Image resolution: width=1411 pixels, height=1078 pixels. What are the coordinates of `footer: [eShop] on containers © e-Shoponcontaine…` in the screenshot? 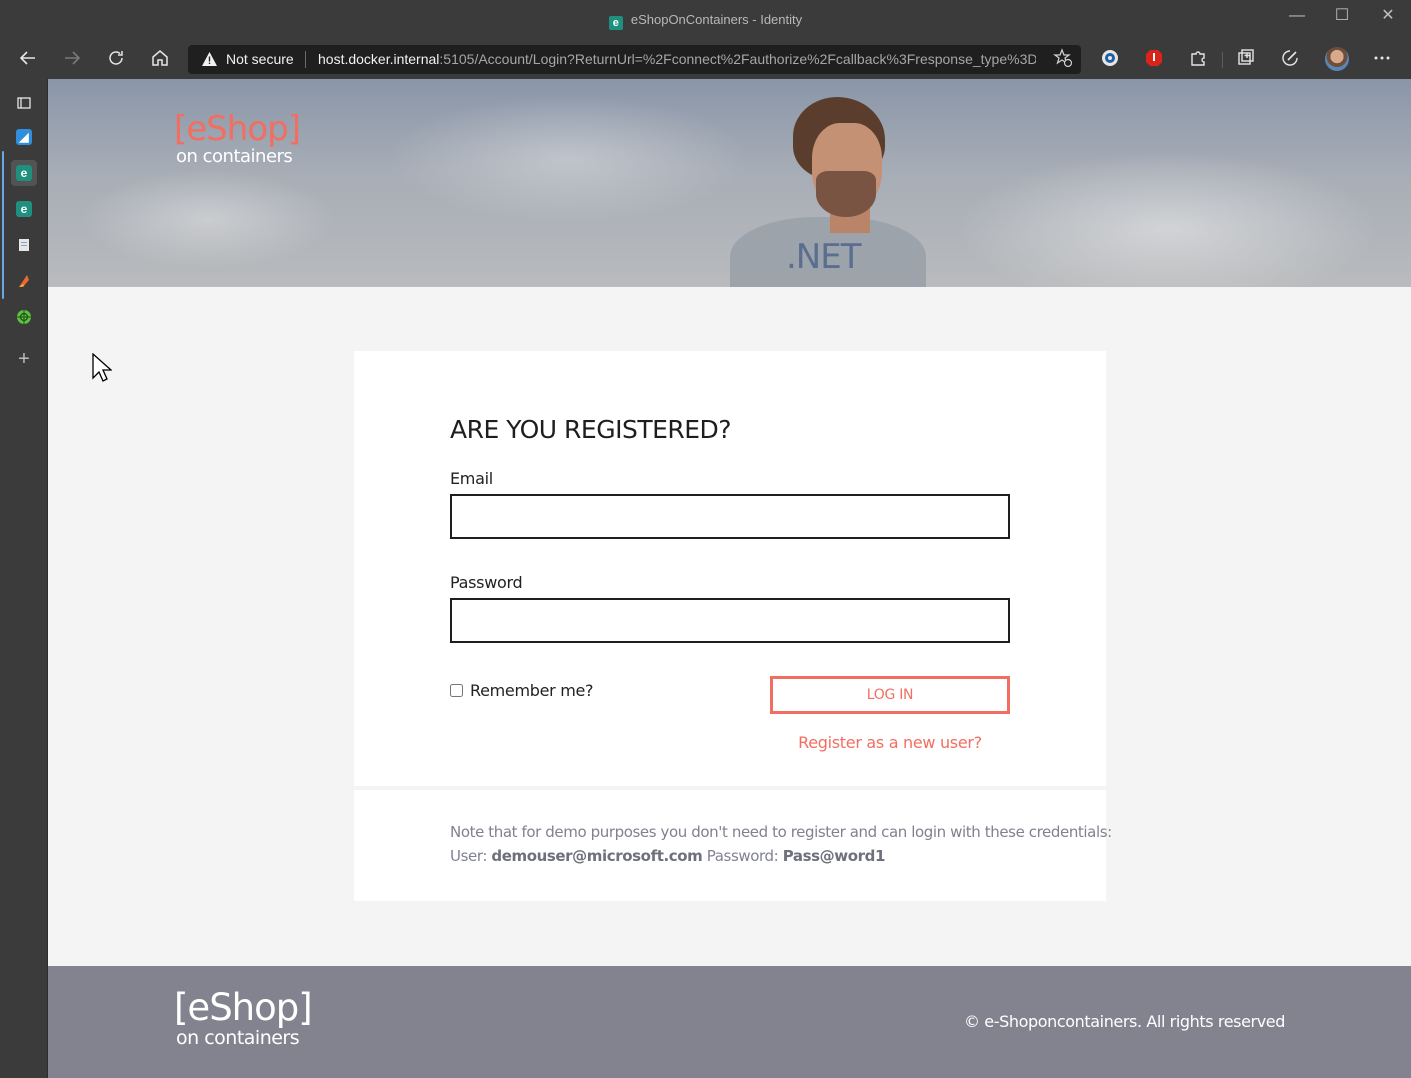 It's located at (729, 1022).